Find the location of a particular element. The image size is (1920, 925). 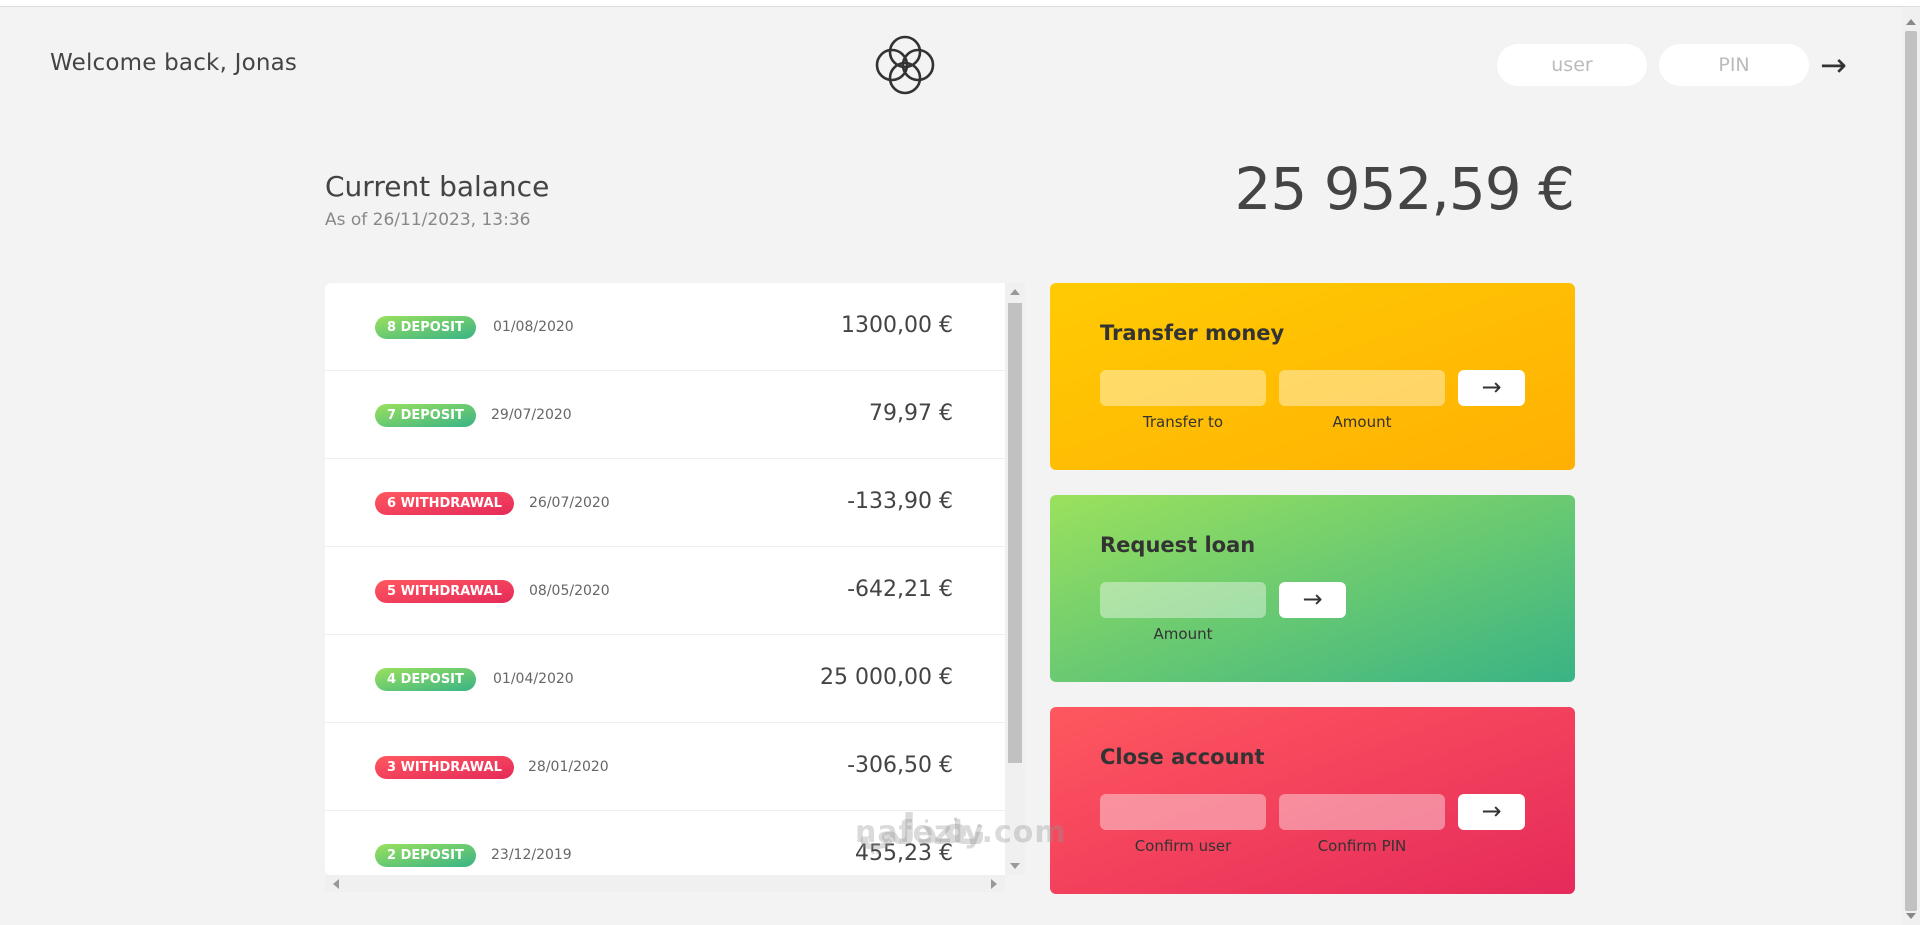

loan-amount-label: Amount is located at coordinates (1183, 634).